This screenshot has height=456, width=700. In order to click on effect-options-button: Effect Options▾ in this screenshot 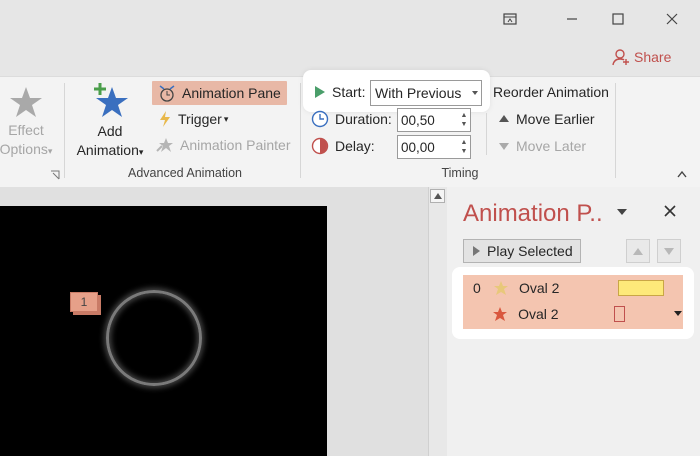, I will do `click(31, 123)`.